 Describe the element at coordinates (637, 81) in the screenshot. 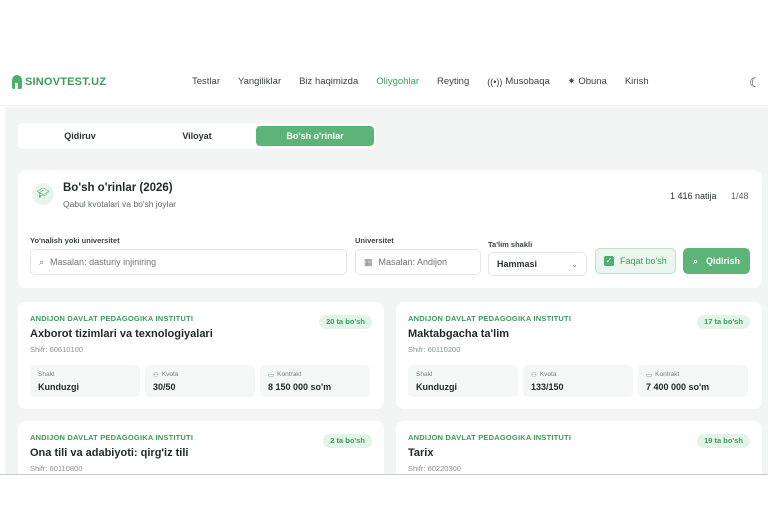

I see `nav-kirish: Kirish` at that location.